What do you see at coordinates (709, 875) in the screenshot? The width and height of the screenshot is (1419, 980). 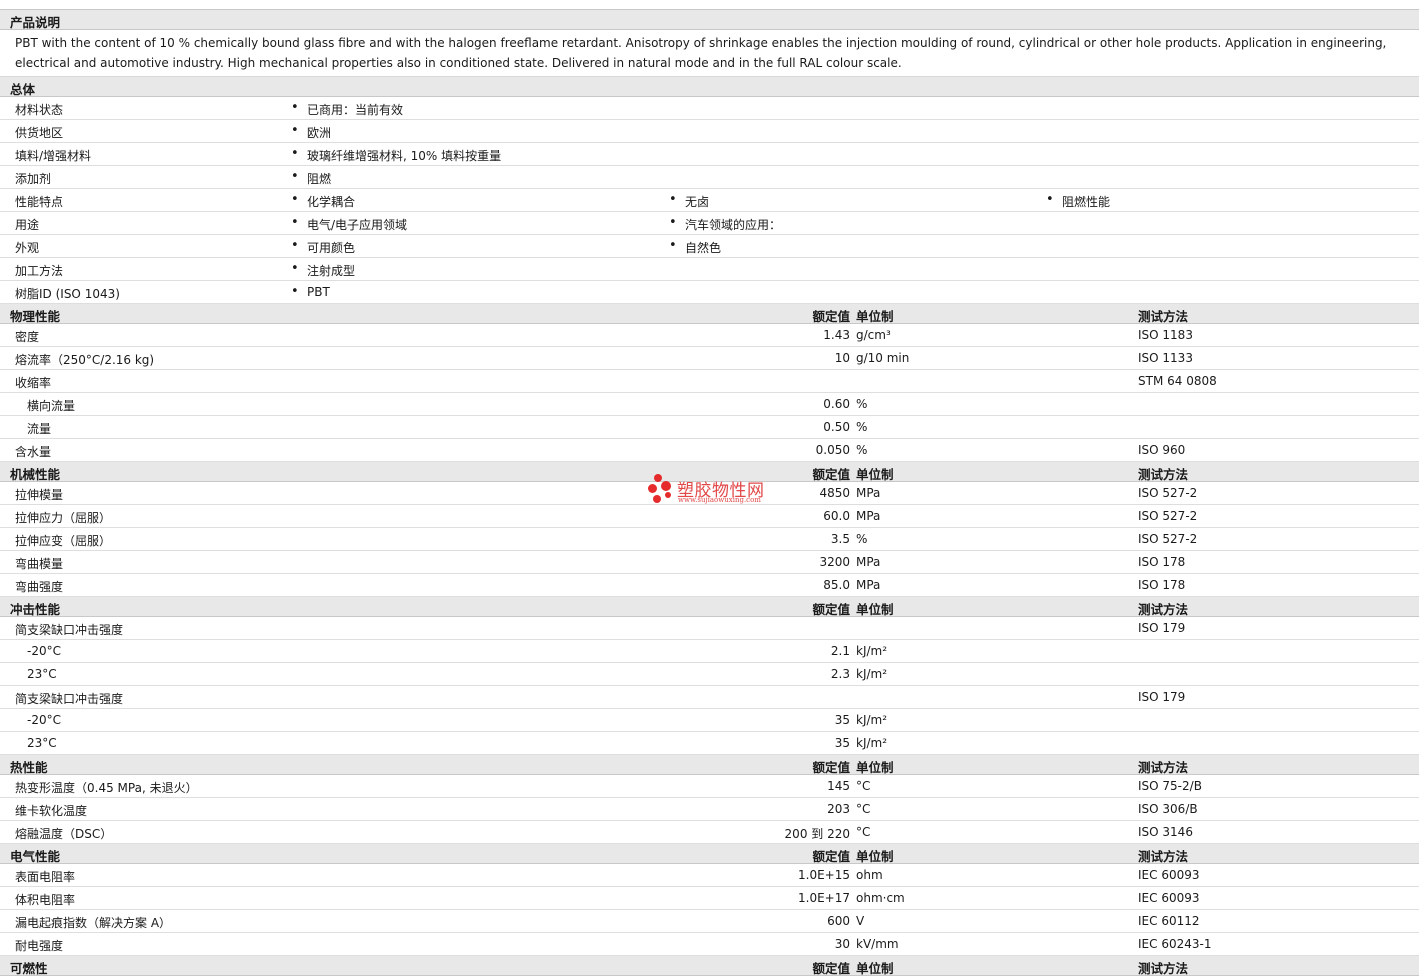 I see `property-row: 表面电阻率 1.0E+15 ohm IEC 60093` at bounding box center [709, 875].